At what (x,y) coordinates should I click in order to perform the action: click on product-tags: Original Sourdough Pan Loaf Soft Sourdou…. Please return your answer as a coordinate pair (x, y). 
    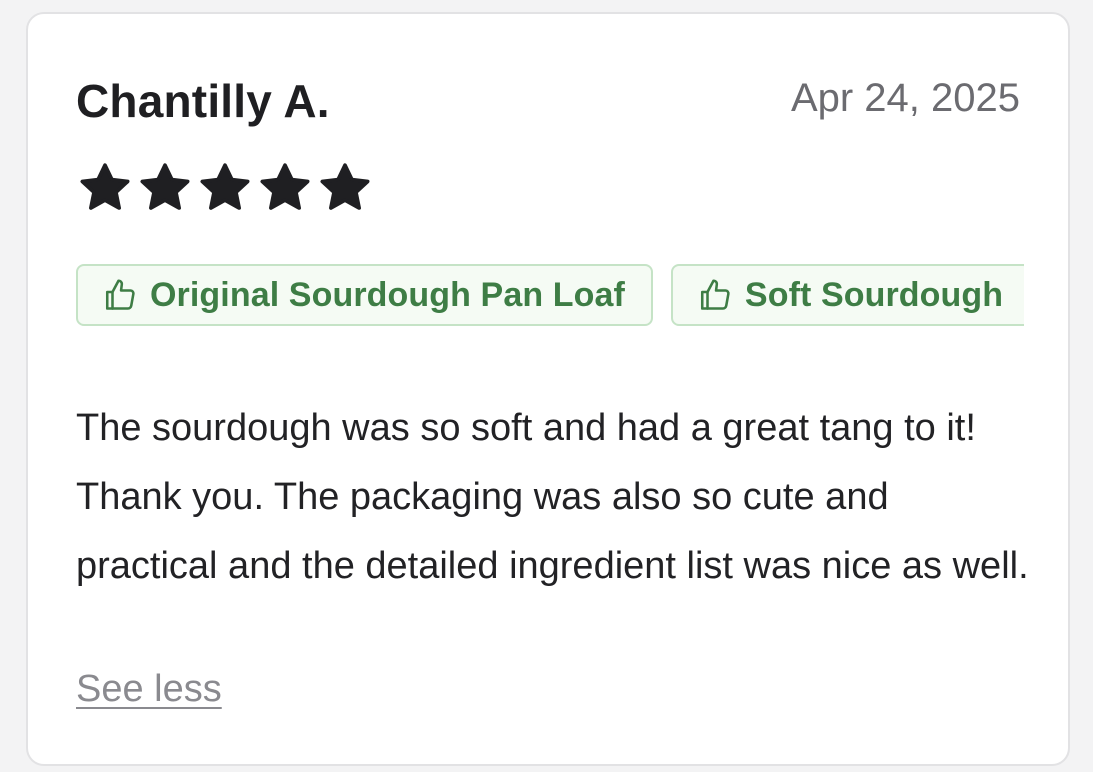
    Looking at the image, I should click on (550, 299).